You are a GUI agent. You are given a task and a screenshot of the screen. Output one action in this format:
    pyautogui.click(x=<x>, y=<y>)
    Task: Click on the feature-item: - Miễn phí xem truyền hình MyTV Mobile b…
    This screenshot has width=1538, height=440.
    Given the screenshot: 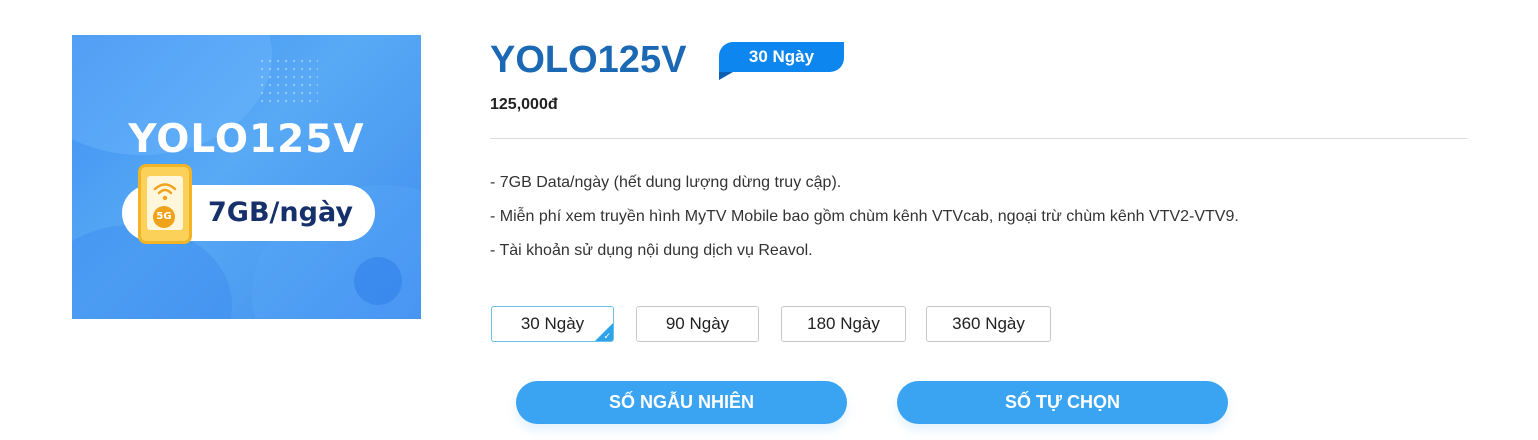 What is the action you would take?
    pyautogui.click(x=864, y=216)
    